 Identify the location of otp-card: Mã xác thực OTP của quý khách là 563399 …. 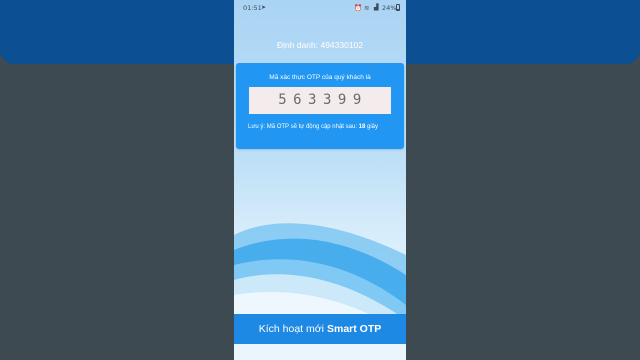
(320, 106).